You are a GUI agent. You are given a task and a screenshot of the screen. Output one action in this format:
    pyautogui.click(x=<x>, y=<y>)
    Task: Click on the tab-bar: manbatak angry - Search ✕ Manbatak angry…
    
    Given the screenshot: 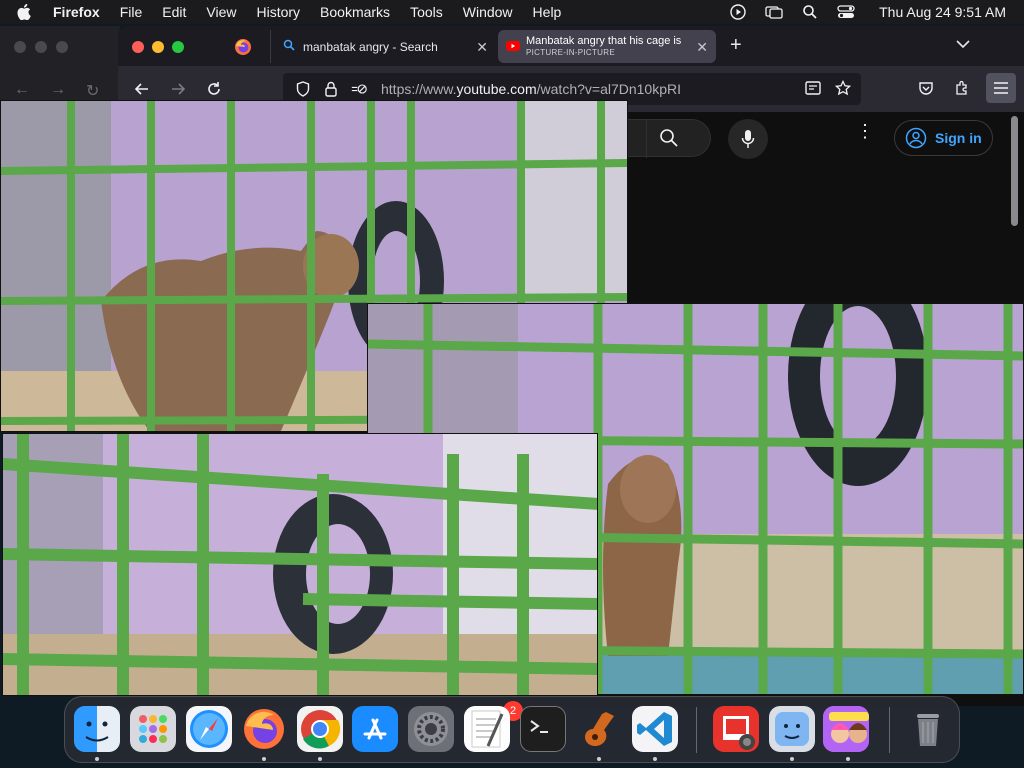 What is the action you would take?
    pyautogui.click(x=571, y=46)
    